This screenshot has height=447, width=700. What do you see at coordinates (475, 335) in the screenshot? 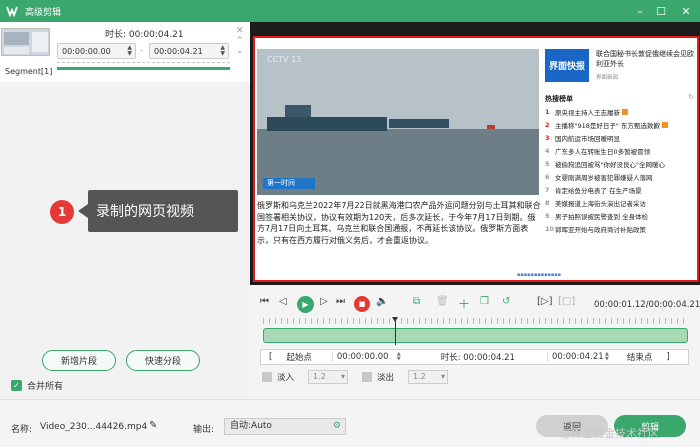
I see `timeline-track` at bounding box center [475, 335].